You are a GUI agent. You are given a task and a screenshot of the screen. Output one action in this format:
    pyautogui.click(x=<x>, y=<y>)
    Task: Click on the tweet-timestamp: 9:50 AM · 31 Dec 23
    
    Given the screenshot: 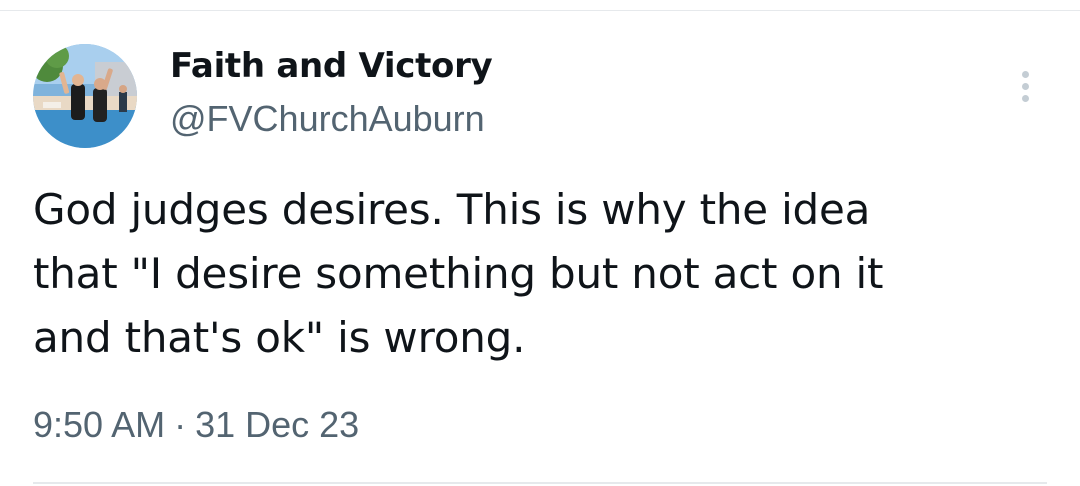 What is the action you would take?
    pyautogui.click(x=196, y=425)
    